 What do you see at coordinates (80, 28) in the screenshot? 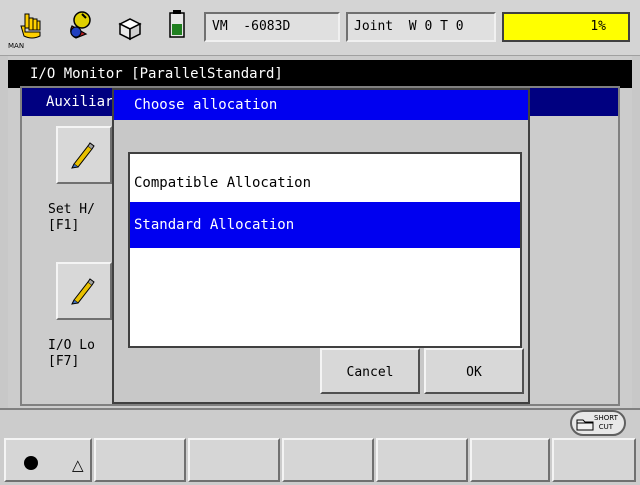
I see `robot-teach-icon` at bounding box center [80, 28].